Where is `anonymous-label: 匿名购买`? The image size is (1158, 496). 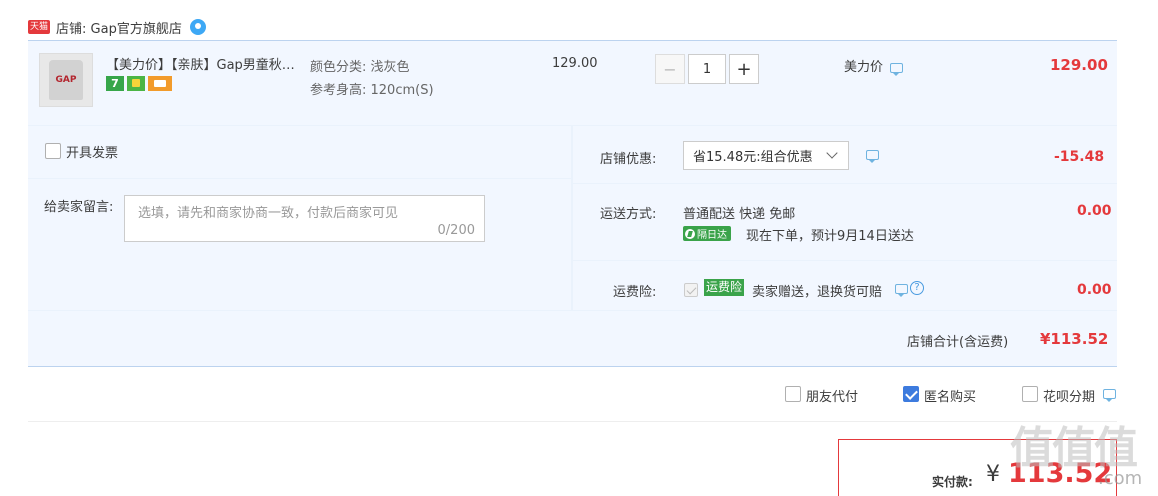 anonymous-label: 匿名购买 is located at coordinates (950, 395).